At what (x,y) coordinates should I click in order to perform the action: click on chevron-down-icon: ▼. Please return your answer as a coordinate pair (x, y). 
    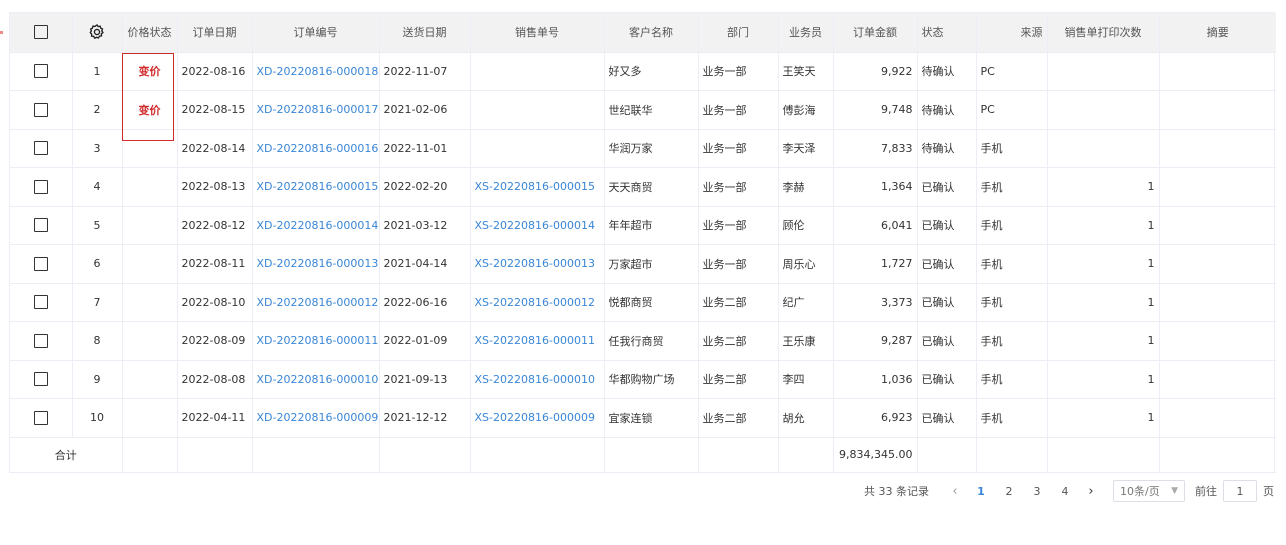
    Looking at the image, I should click on (1174, 491).